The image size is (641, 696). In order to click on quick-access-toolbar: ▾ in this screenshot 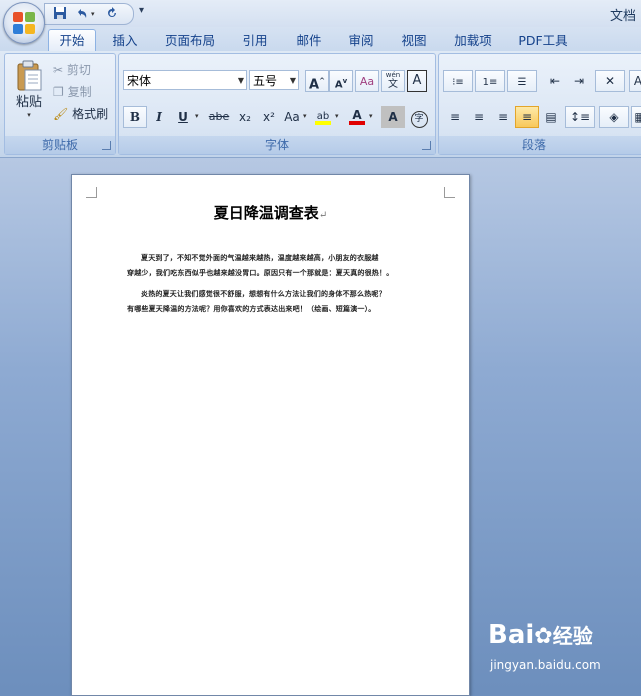, I will do `click(89, 14)`.